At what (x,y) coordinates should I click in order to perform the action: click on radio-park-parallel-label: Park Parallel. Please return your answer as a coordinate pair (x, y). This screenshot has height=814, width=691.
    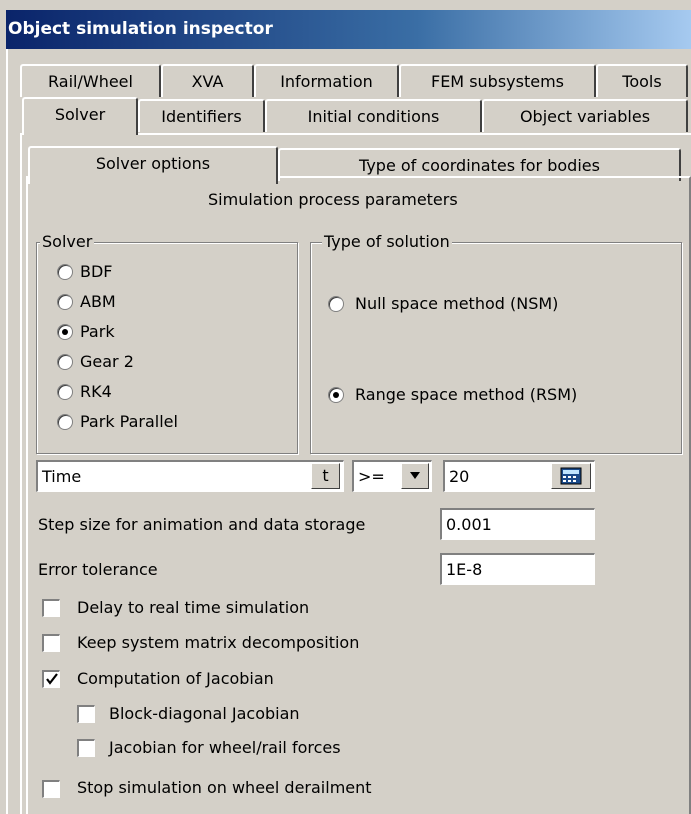
    Looking at the image, I should click on (129, 421).